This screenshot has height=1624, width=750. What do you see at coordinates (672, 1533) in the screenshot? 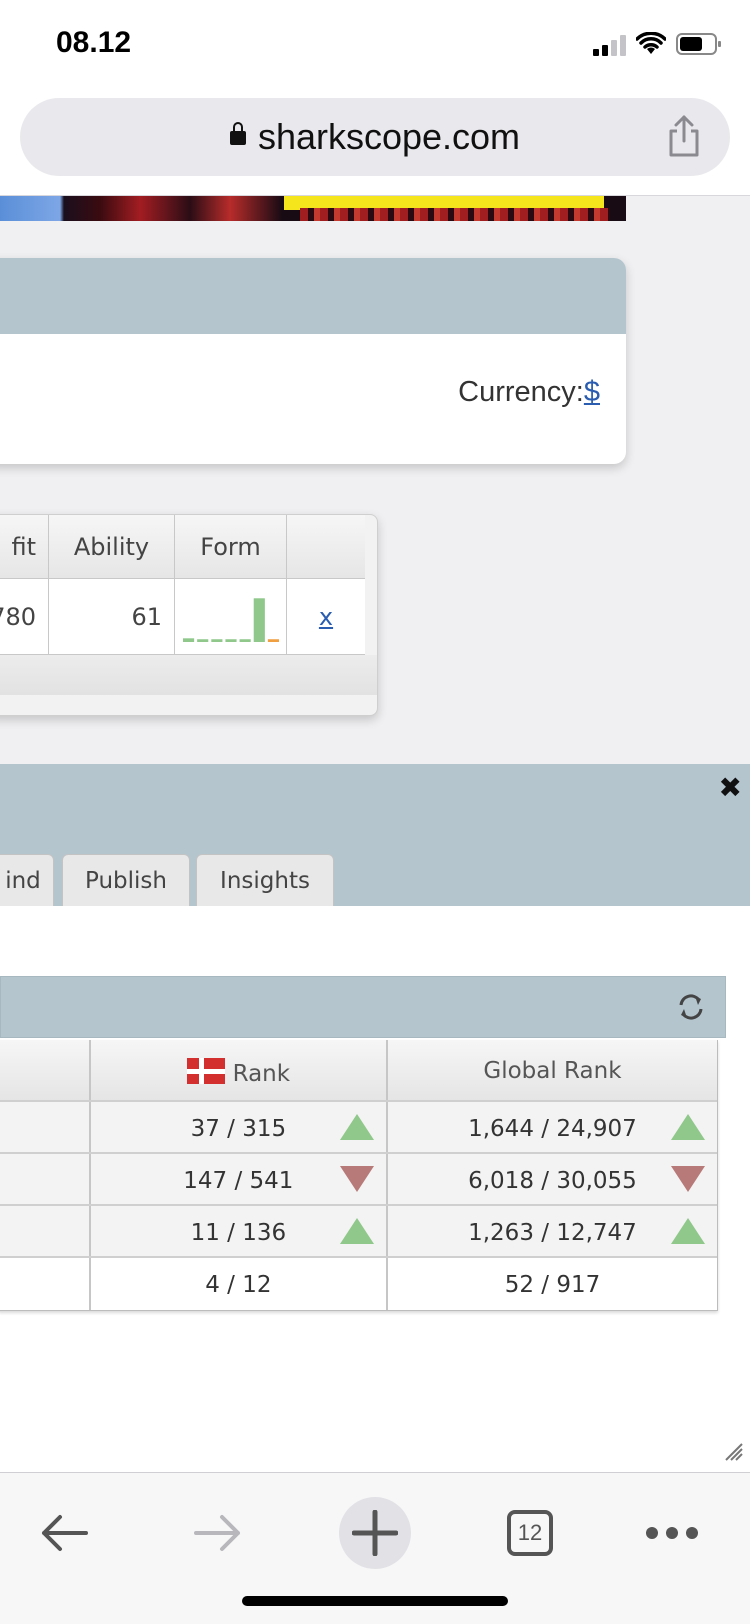
I see `more-icon` at bounding box center [672, 1533].